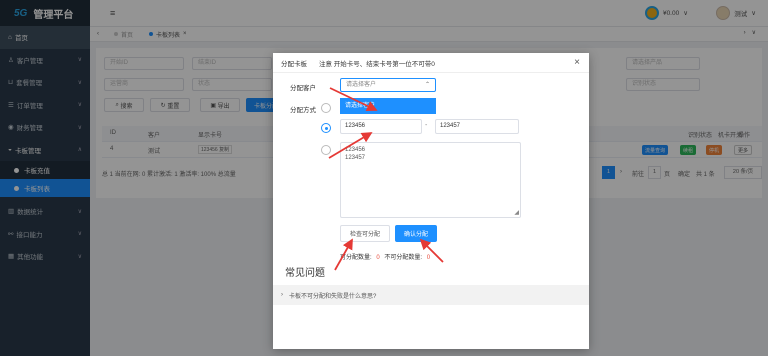 This screenshot has height=356, width=768. What do you see at coordinates (426, 125) in the screenshot?
I see `range-dash: -` at bounding box center [426, 125].